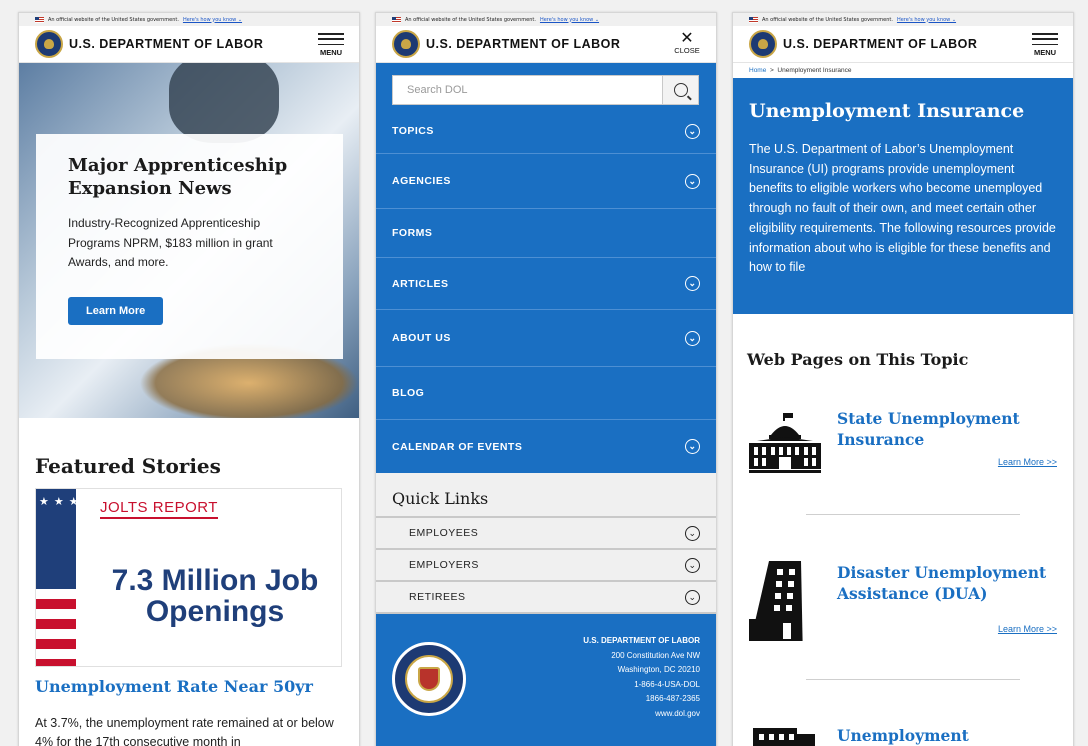 This screenshot has height=746, width=1088. I want to click on close-button: ✕ CLOSE, so click(687, 43).